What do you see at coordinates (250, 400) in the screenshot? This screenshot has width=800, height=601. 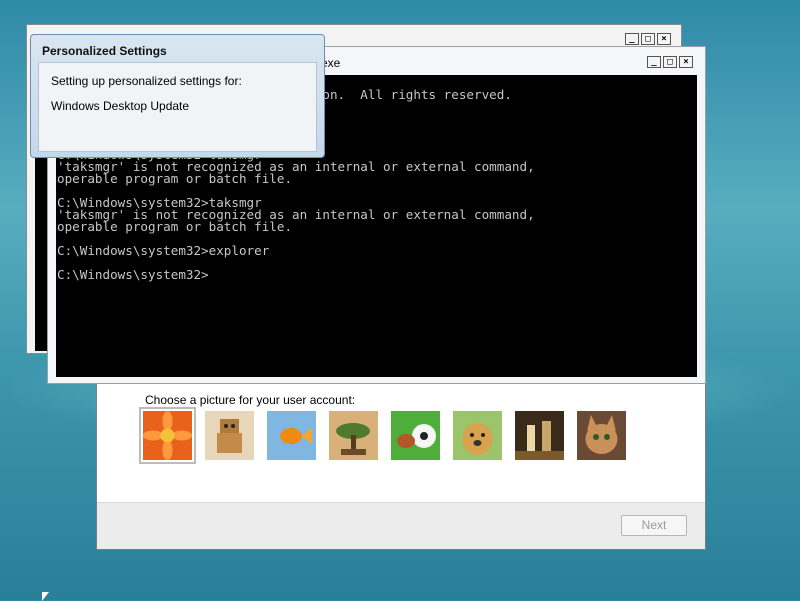 I see `picture-prompt: Choose a picture for your user account:` at bounding box center [250, 400].